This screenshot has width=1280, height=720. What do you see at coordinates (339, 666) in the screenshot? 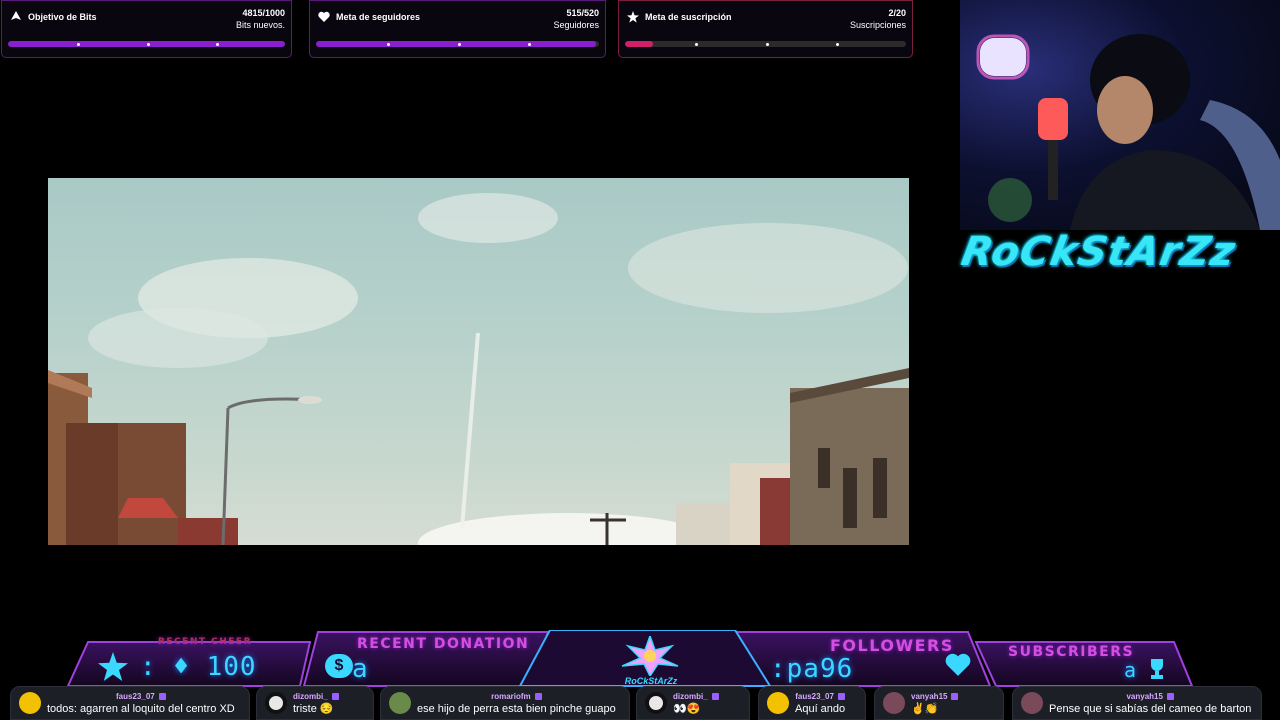
I see `money-icon: $` at bounding box center [339, 666].